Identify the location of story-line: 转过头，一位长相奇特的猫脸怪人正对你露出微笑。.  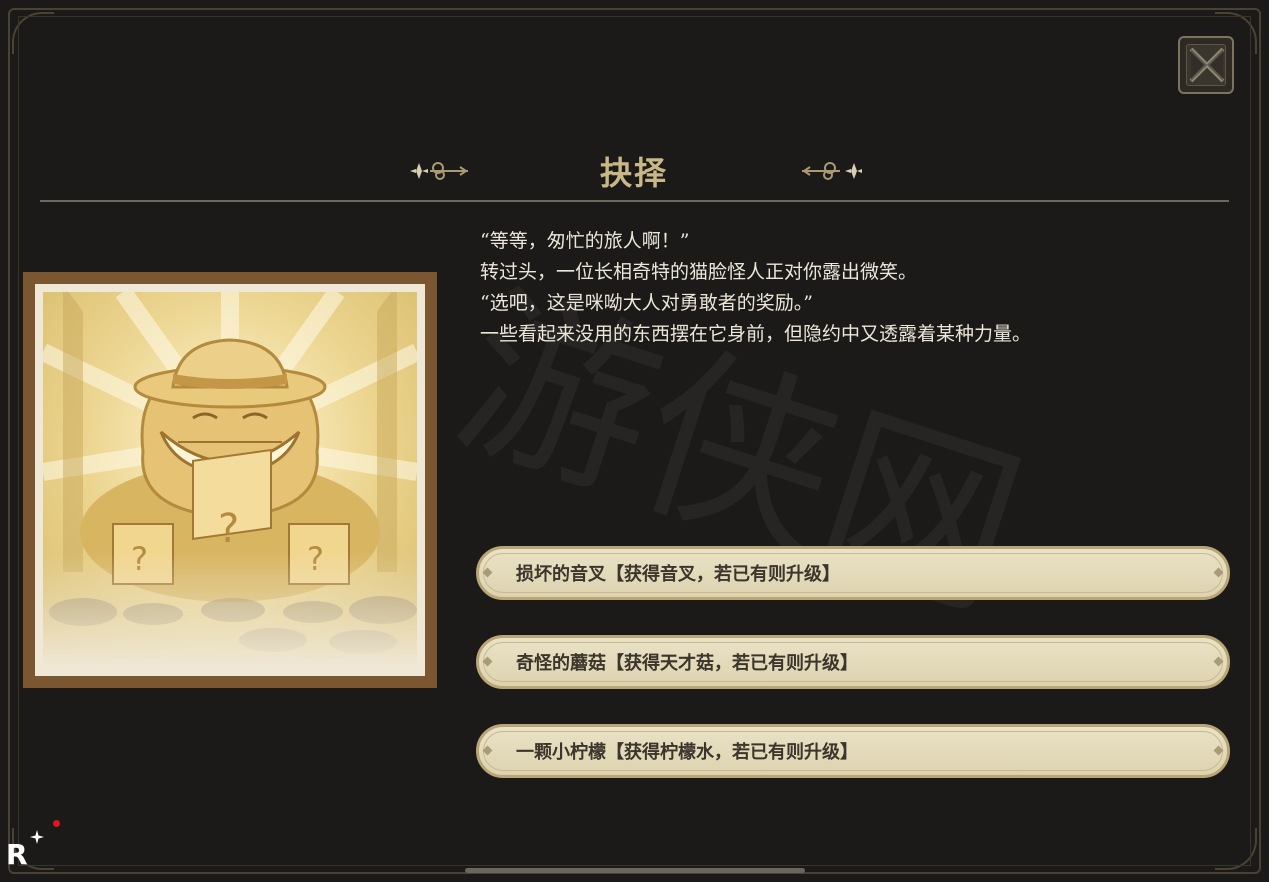
(699, 272).